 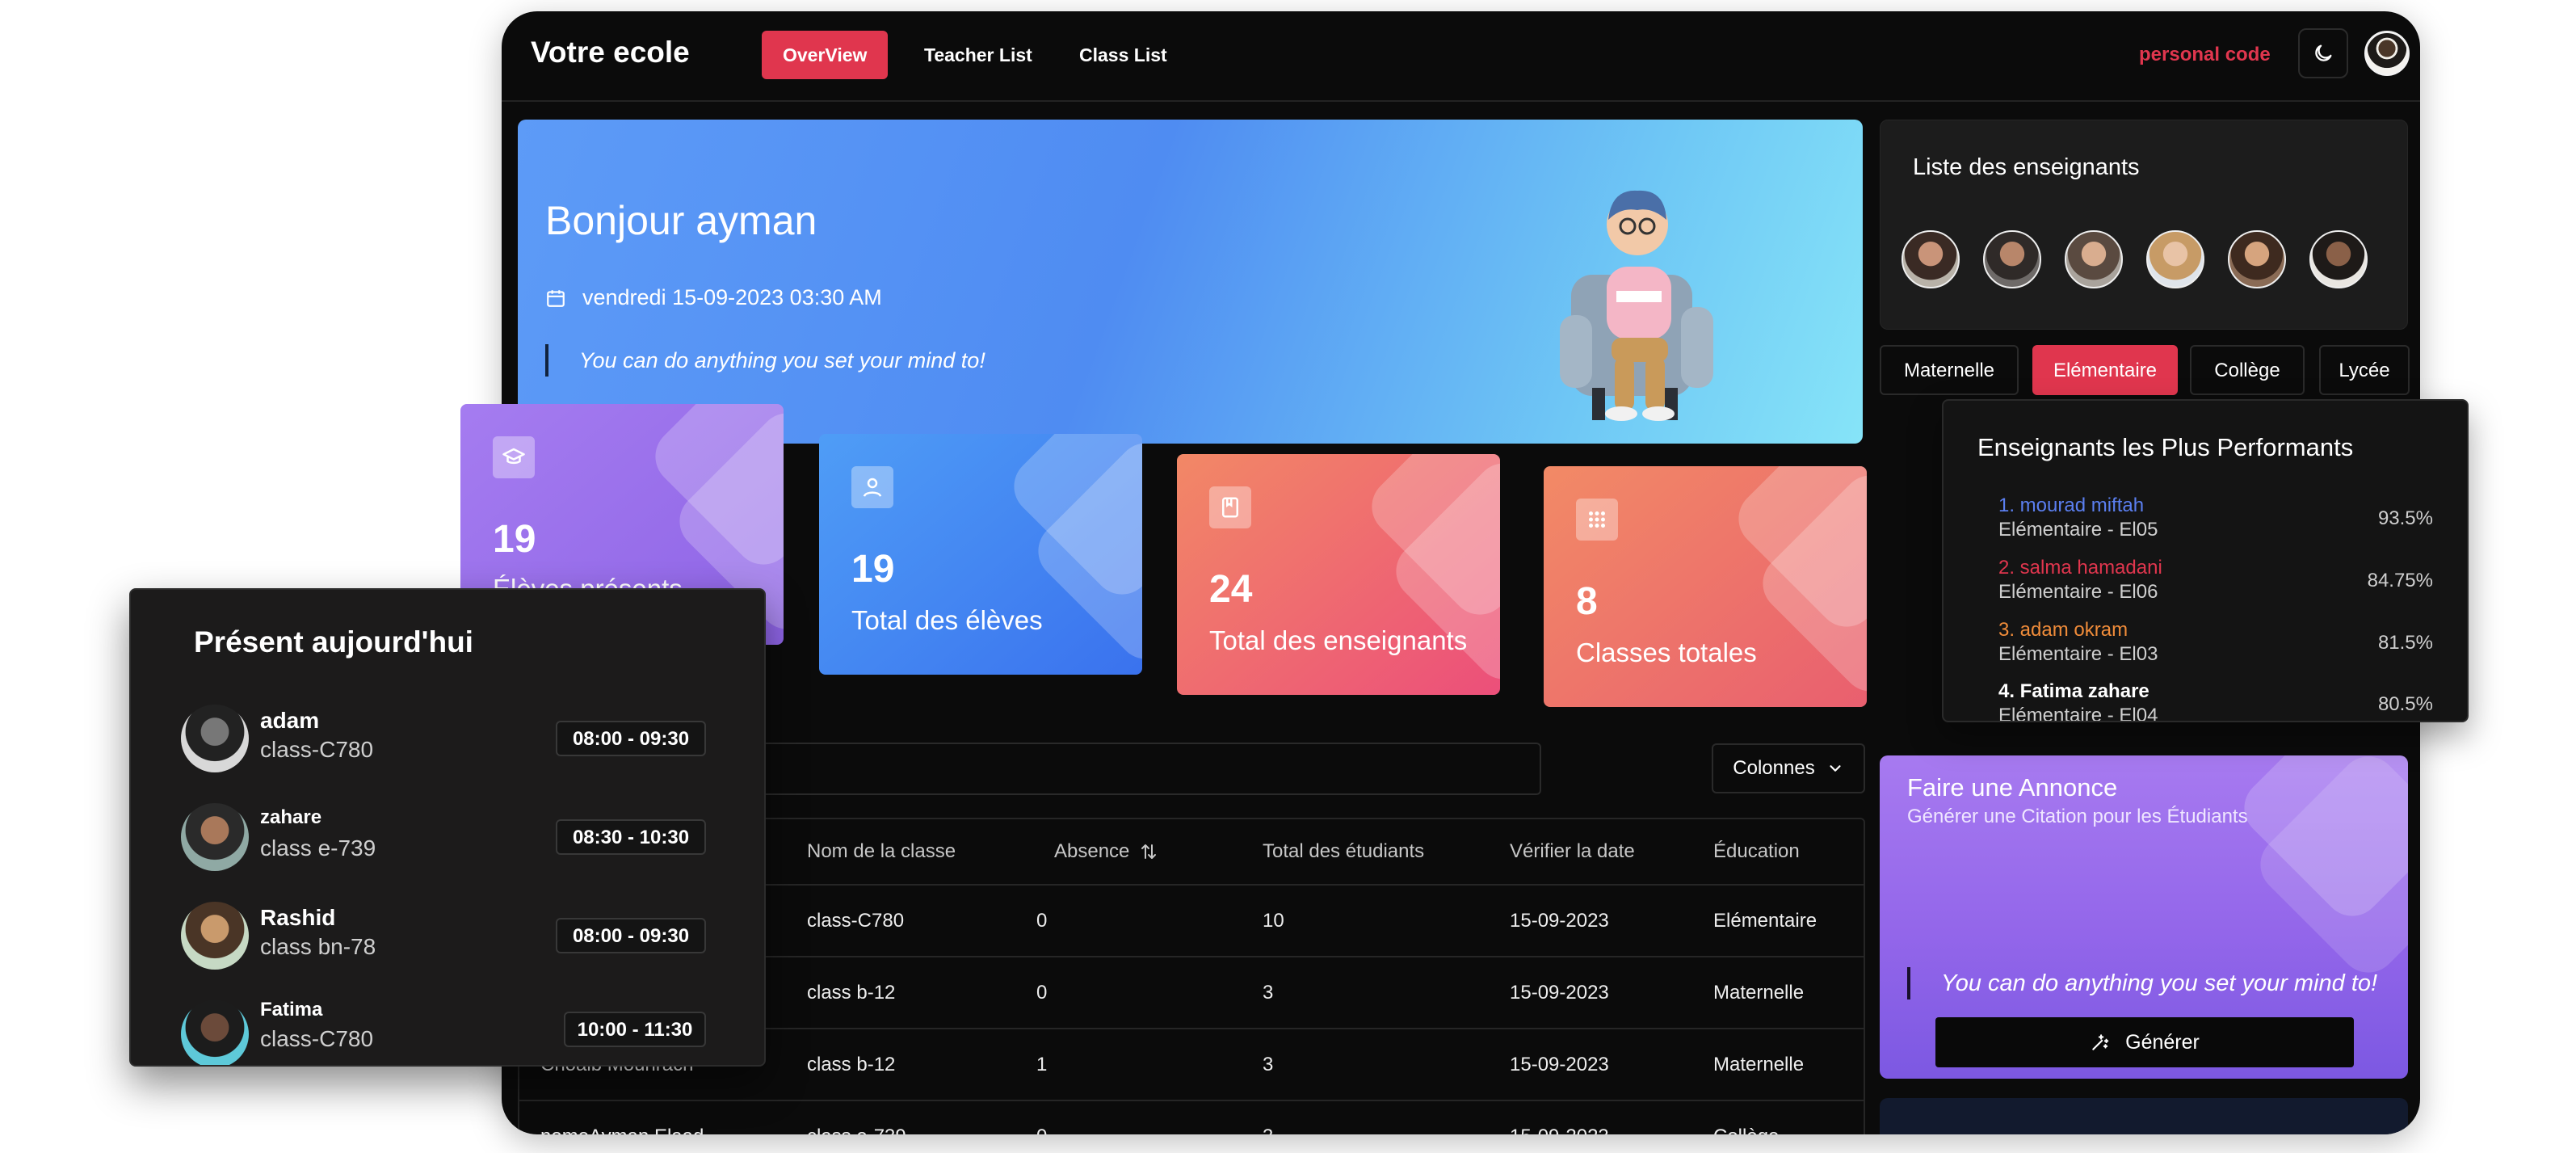 What do you see at coordinates (318, 848) in the screenshot?
I see `student-class: class e-739` at bounding box center [318, 848].